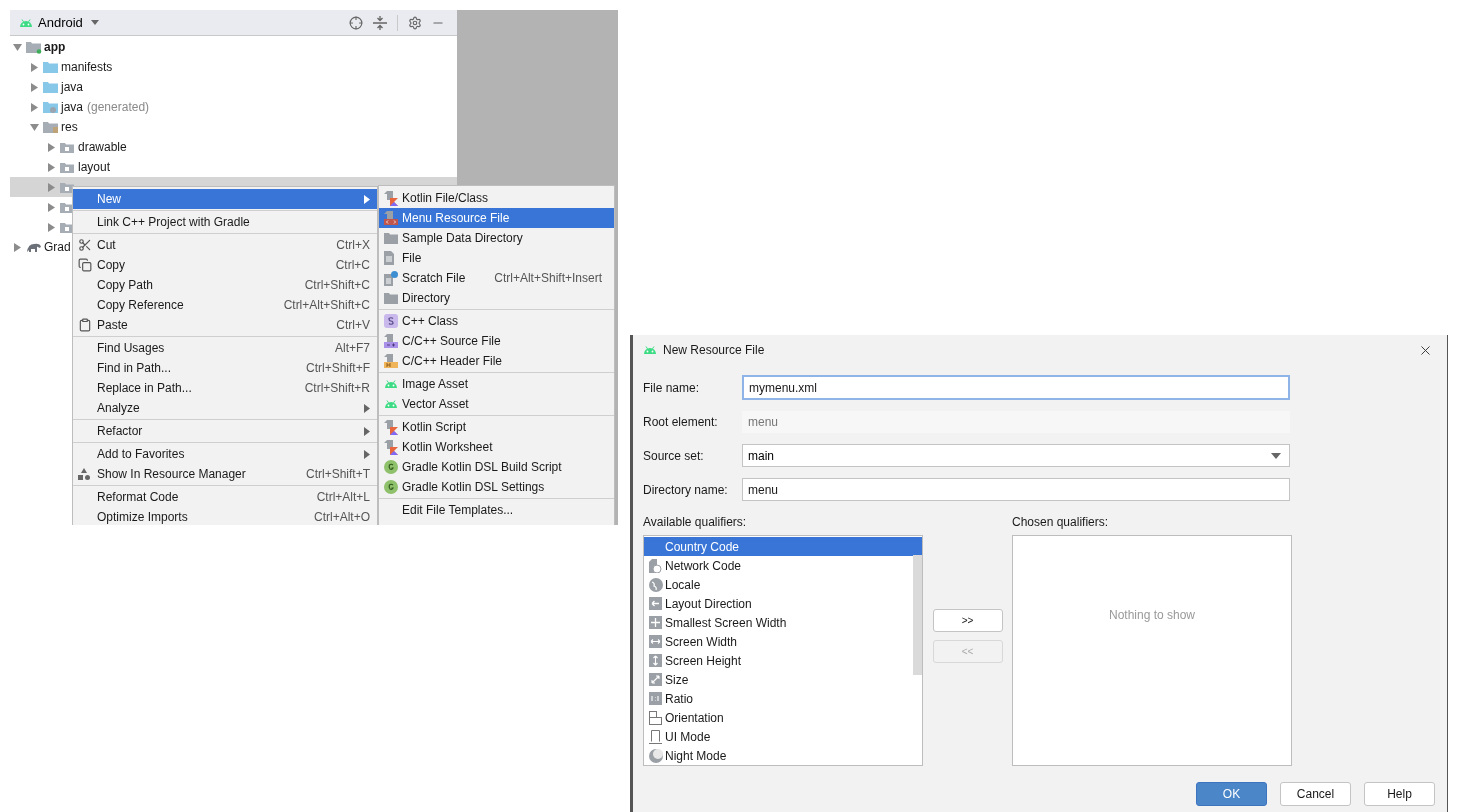  What do you see at coordinates (353, 245) in the screenshot?
I see `shortcut-text: Ctrl+X` at bounding box center [353, 245].